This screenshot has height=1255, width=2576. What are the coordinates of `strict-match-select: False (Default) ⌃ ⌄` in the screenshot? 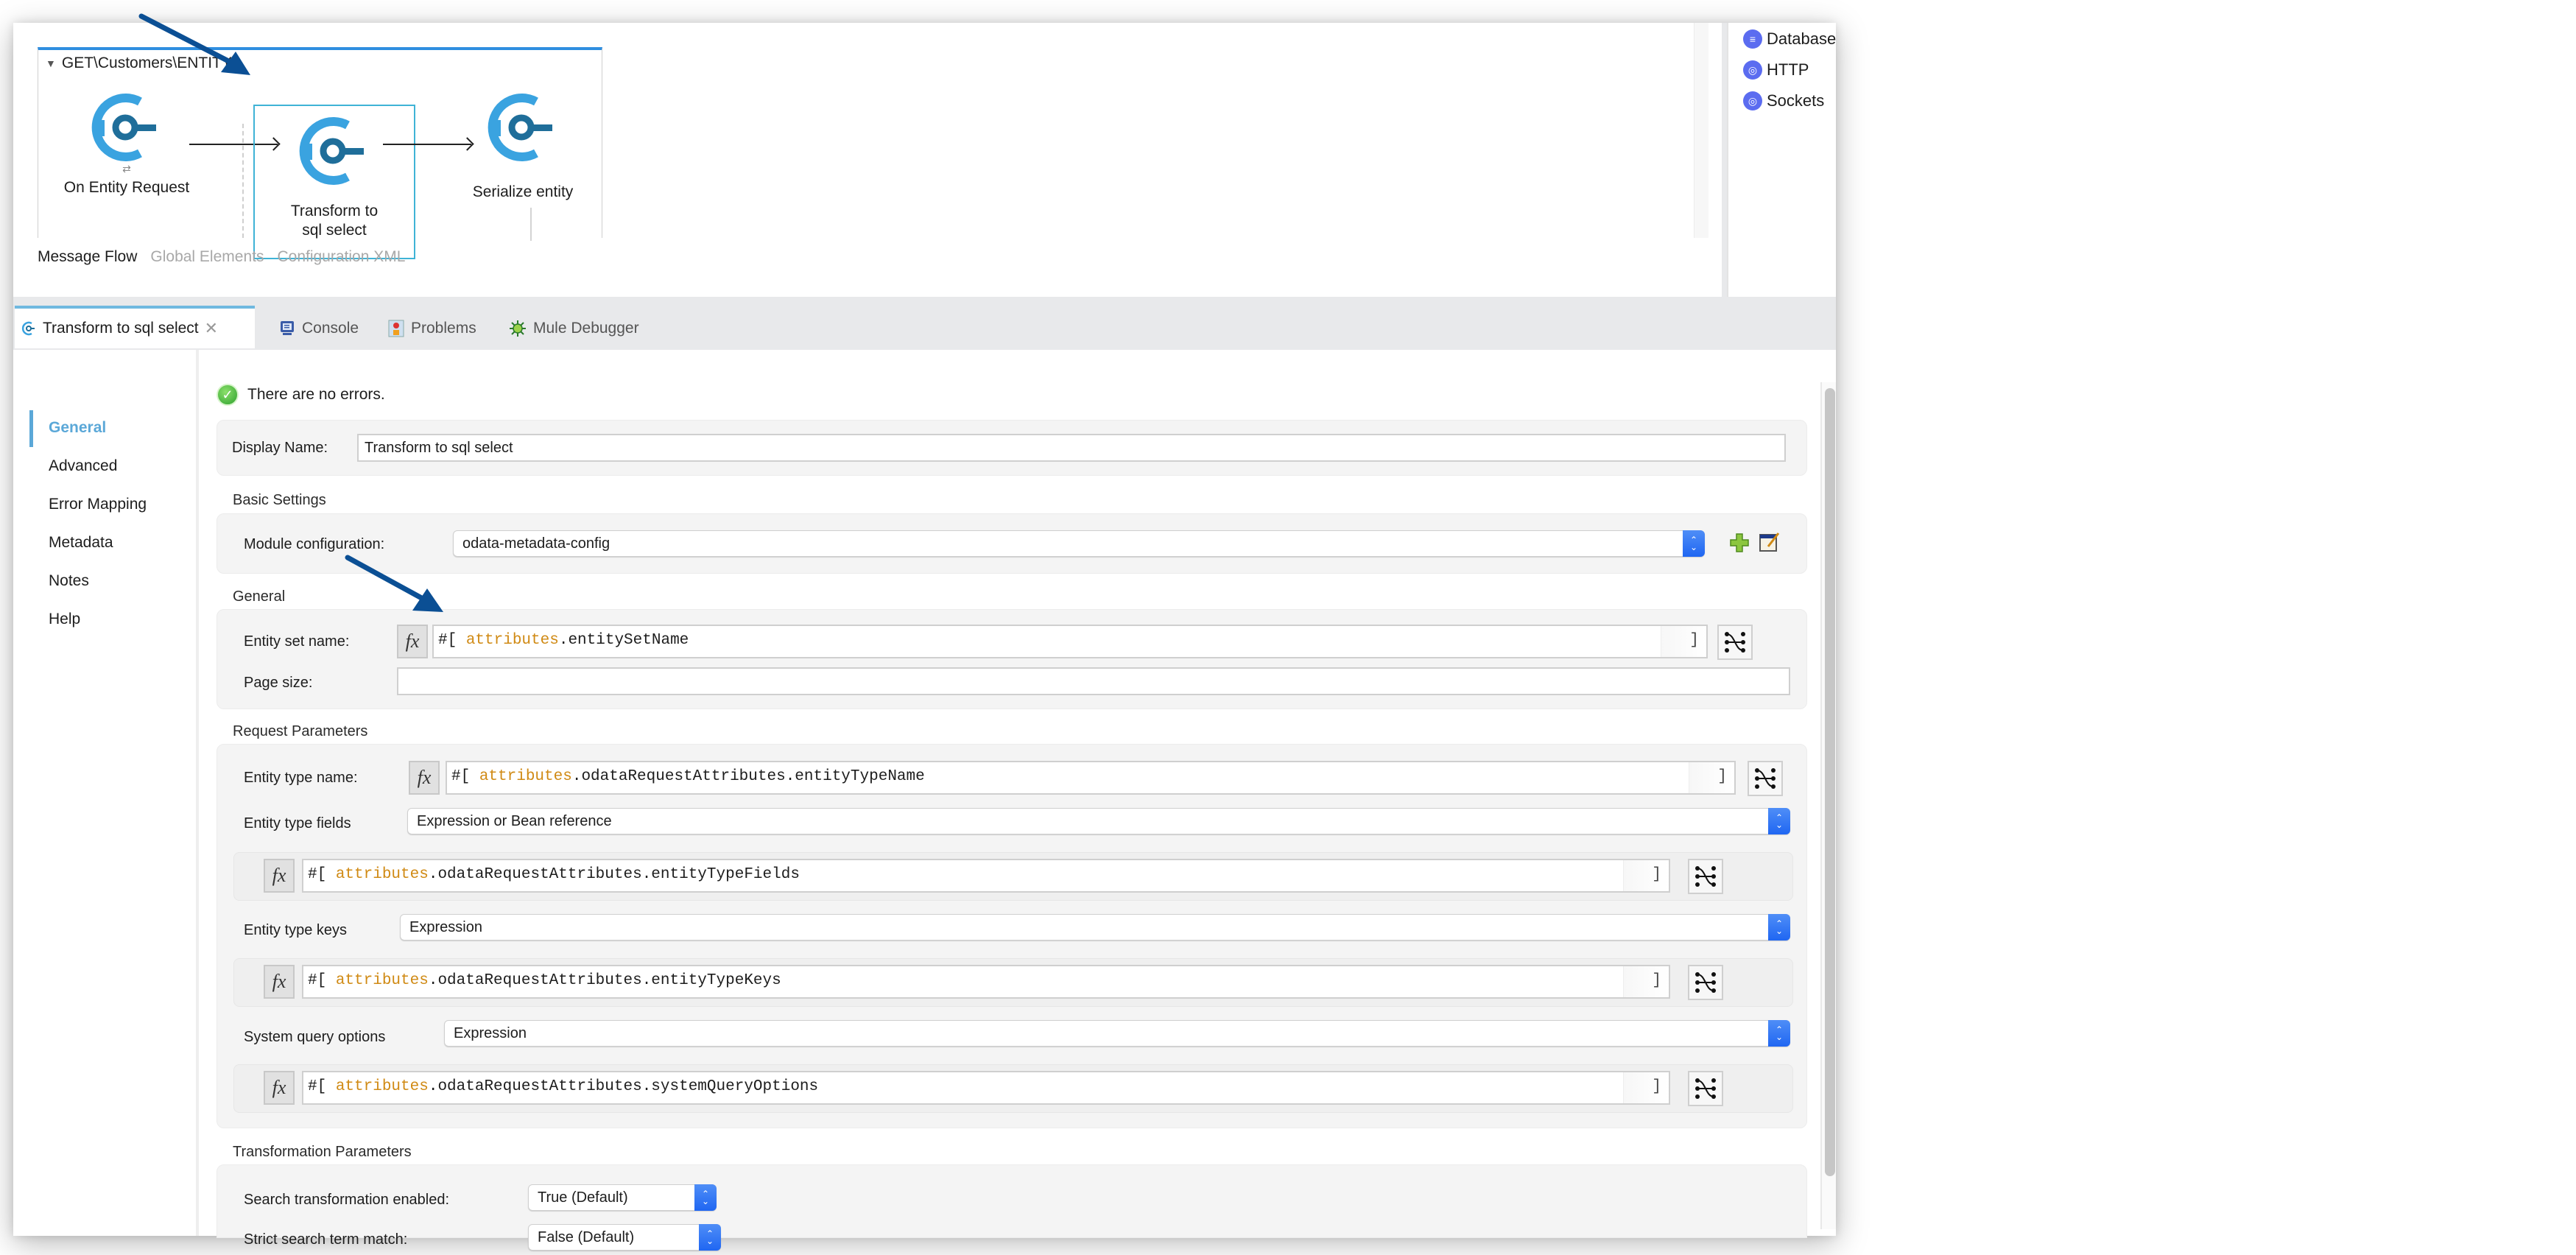 It's located at (624, 1237).